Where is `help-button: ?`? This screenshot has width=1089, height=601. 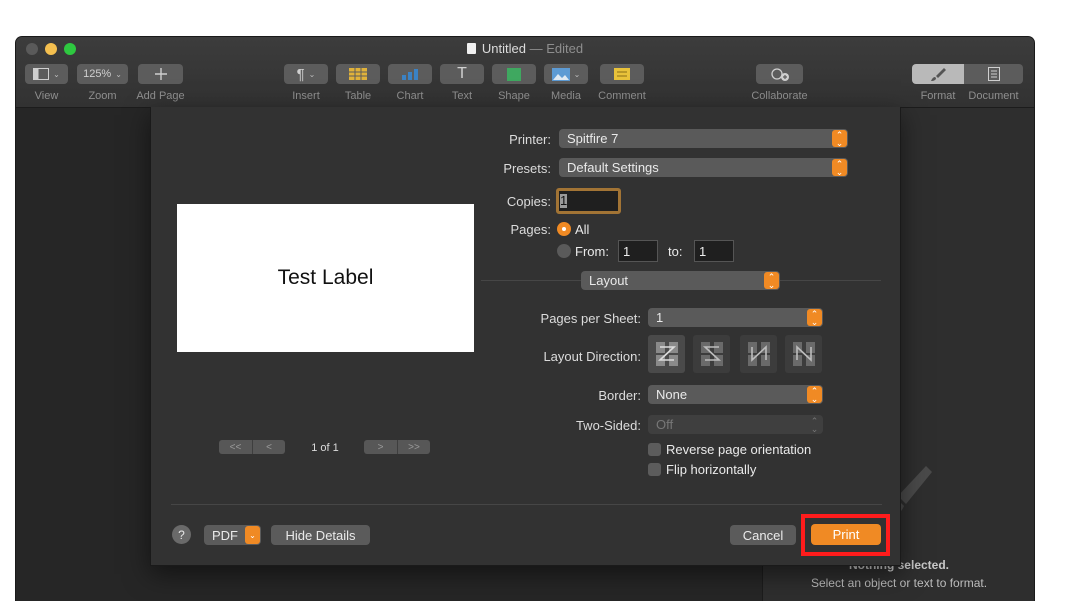 help-button: ? is located at coordinates (181, 534).